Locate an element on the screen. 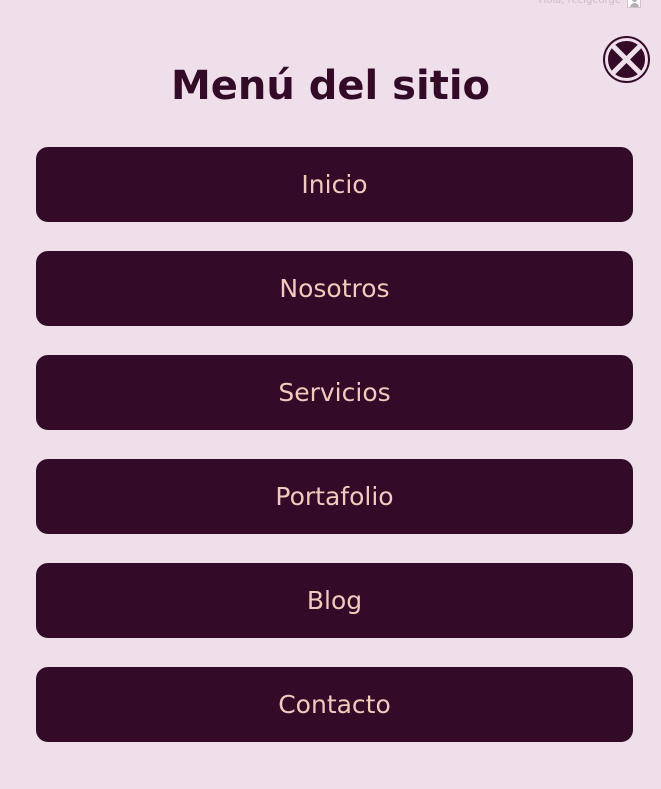 This screenshot has height=789, width=661. user-bar: Hola, recigeorge is located at coordinates (590, 4).